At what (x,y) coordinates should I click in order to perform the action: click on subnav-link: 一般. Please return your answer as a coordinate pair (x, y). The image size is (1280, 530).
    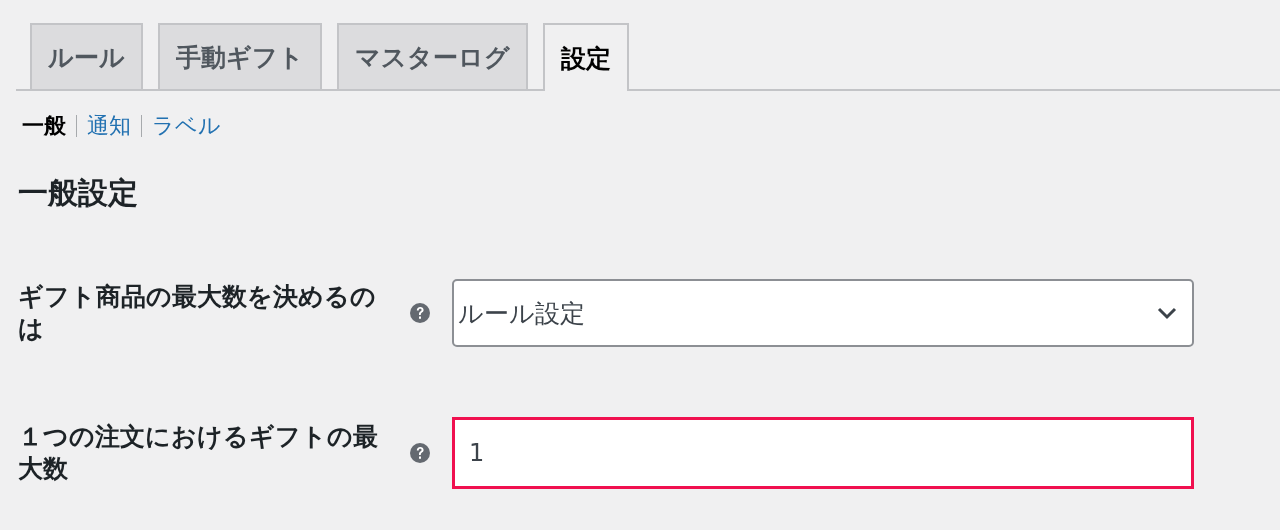
    Looking at the image, I should click on (44, 126).